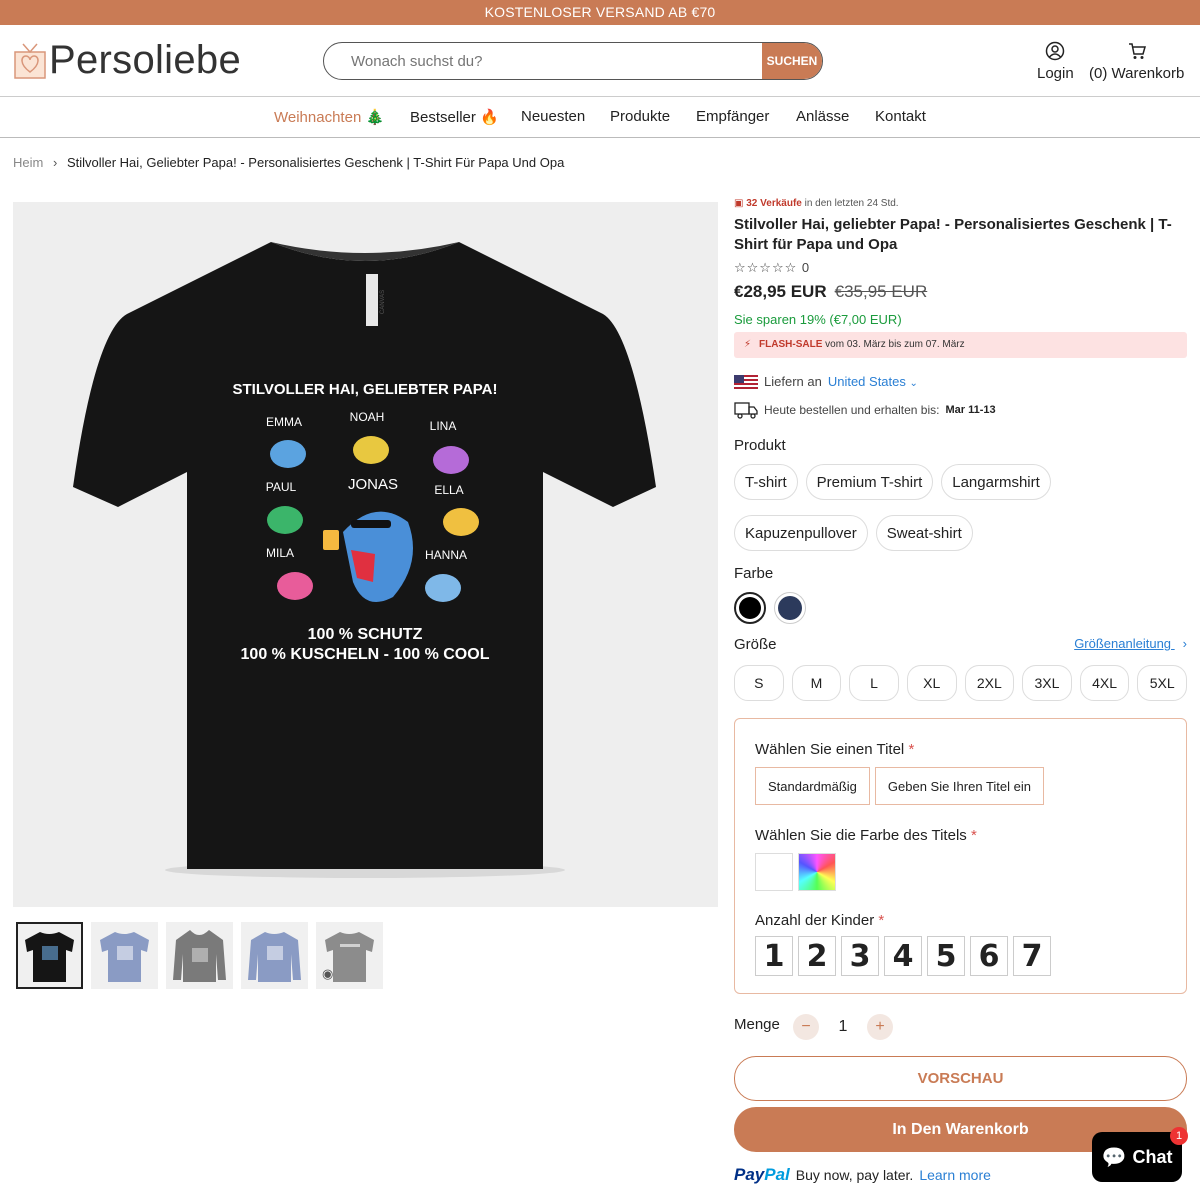  What do you see at coordinates (989, 683) in the screenshot?
I see `size-2xl: 2XL` at bounding box center [989, 683].